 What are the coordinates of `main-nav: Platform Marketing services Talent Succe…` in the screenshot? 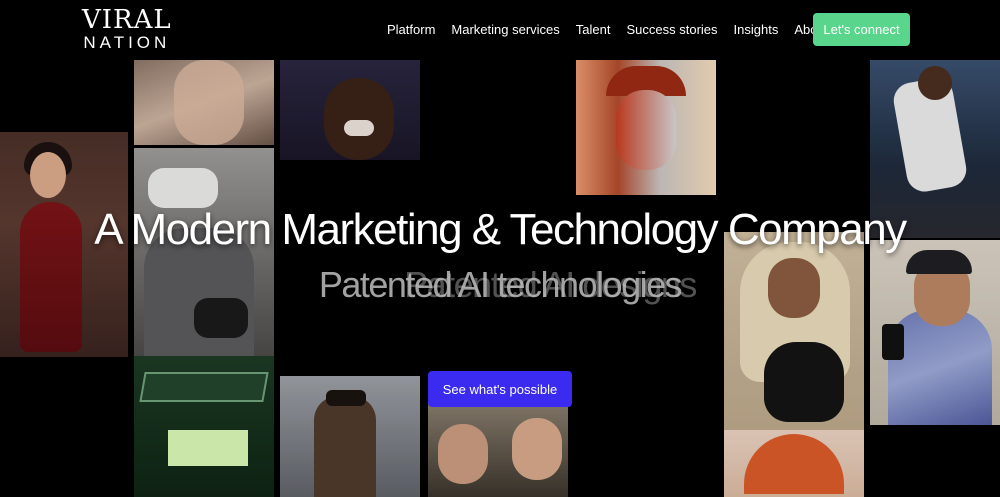 It's located at (615, 29).